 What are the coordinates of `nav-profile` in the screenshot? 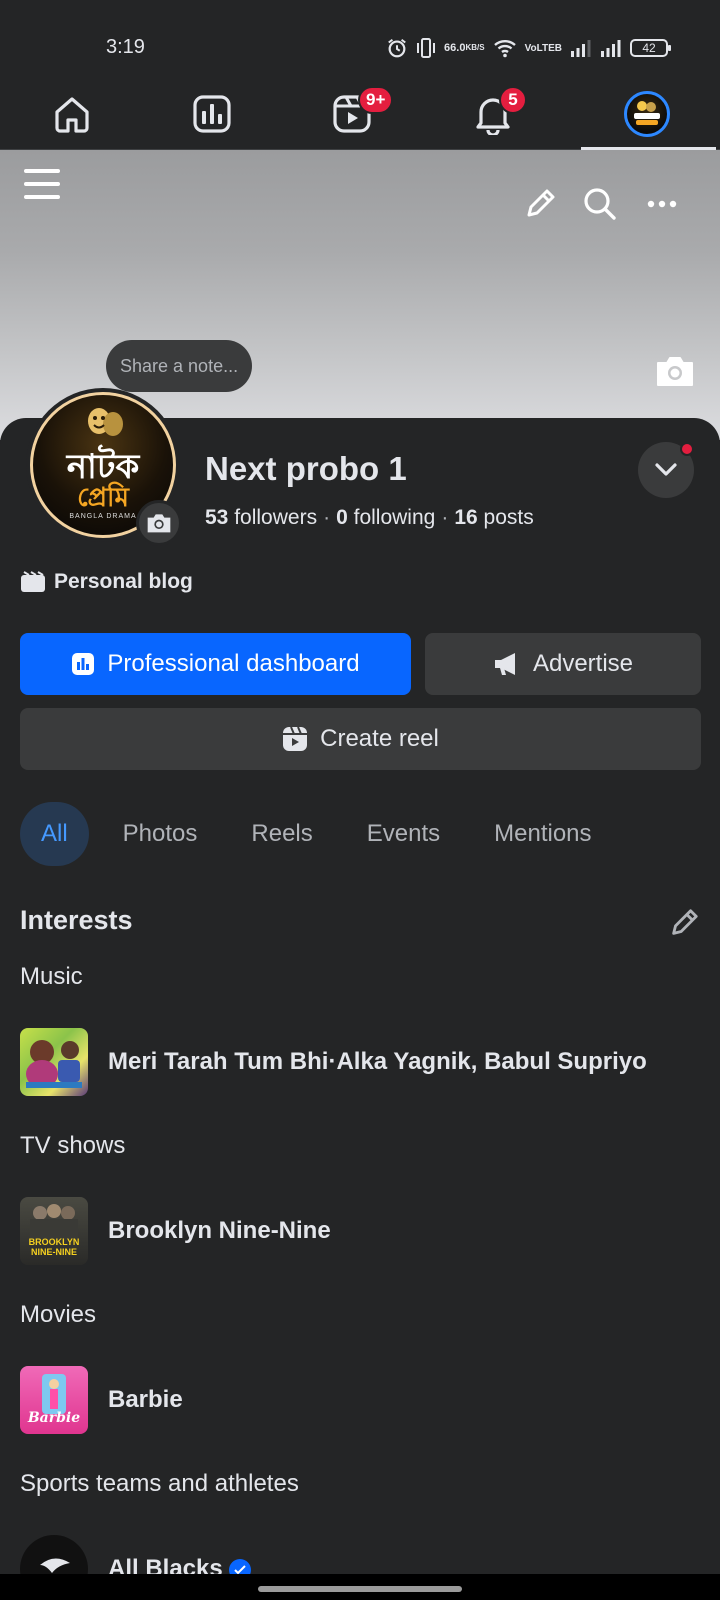 It's located at (647, 114).